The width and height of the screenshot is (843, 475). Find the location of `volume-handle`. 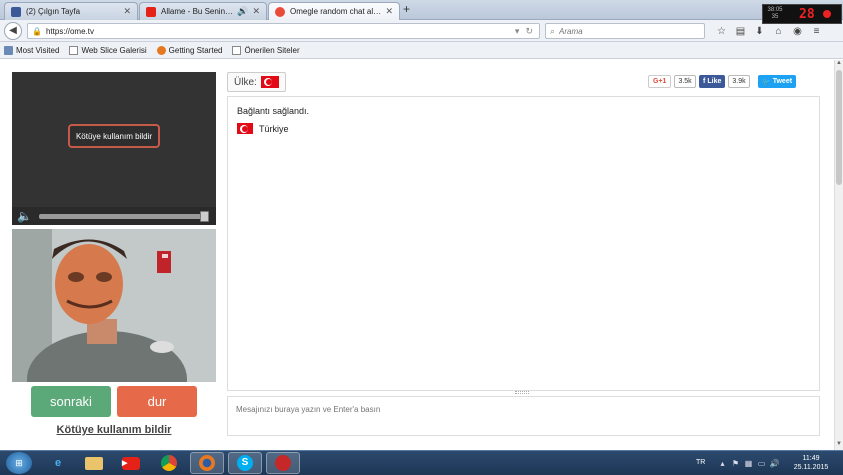

volume-handle is located at coordinates (204, 216).